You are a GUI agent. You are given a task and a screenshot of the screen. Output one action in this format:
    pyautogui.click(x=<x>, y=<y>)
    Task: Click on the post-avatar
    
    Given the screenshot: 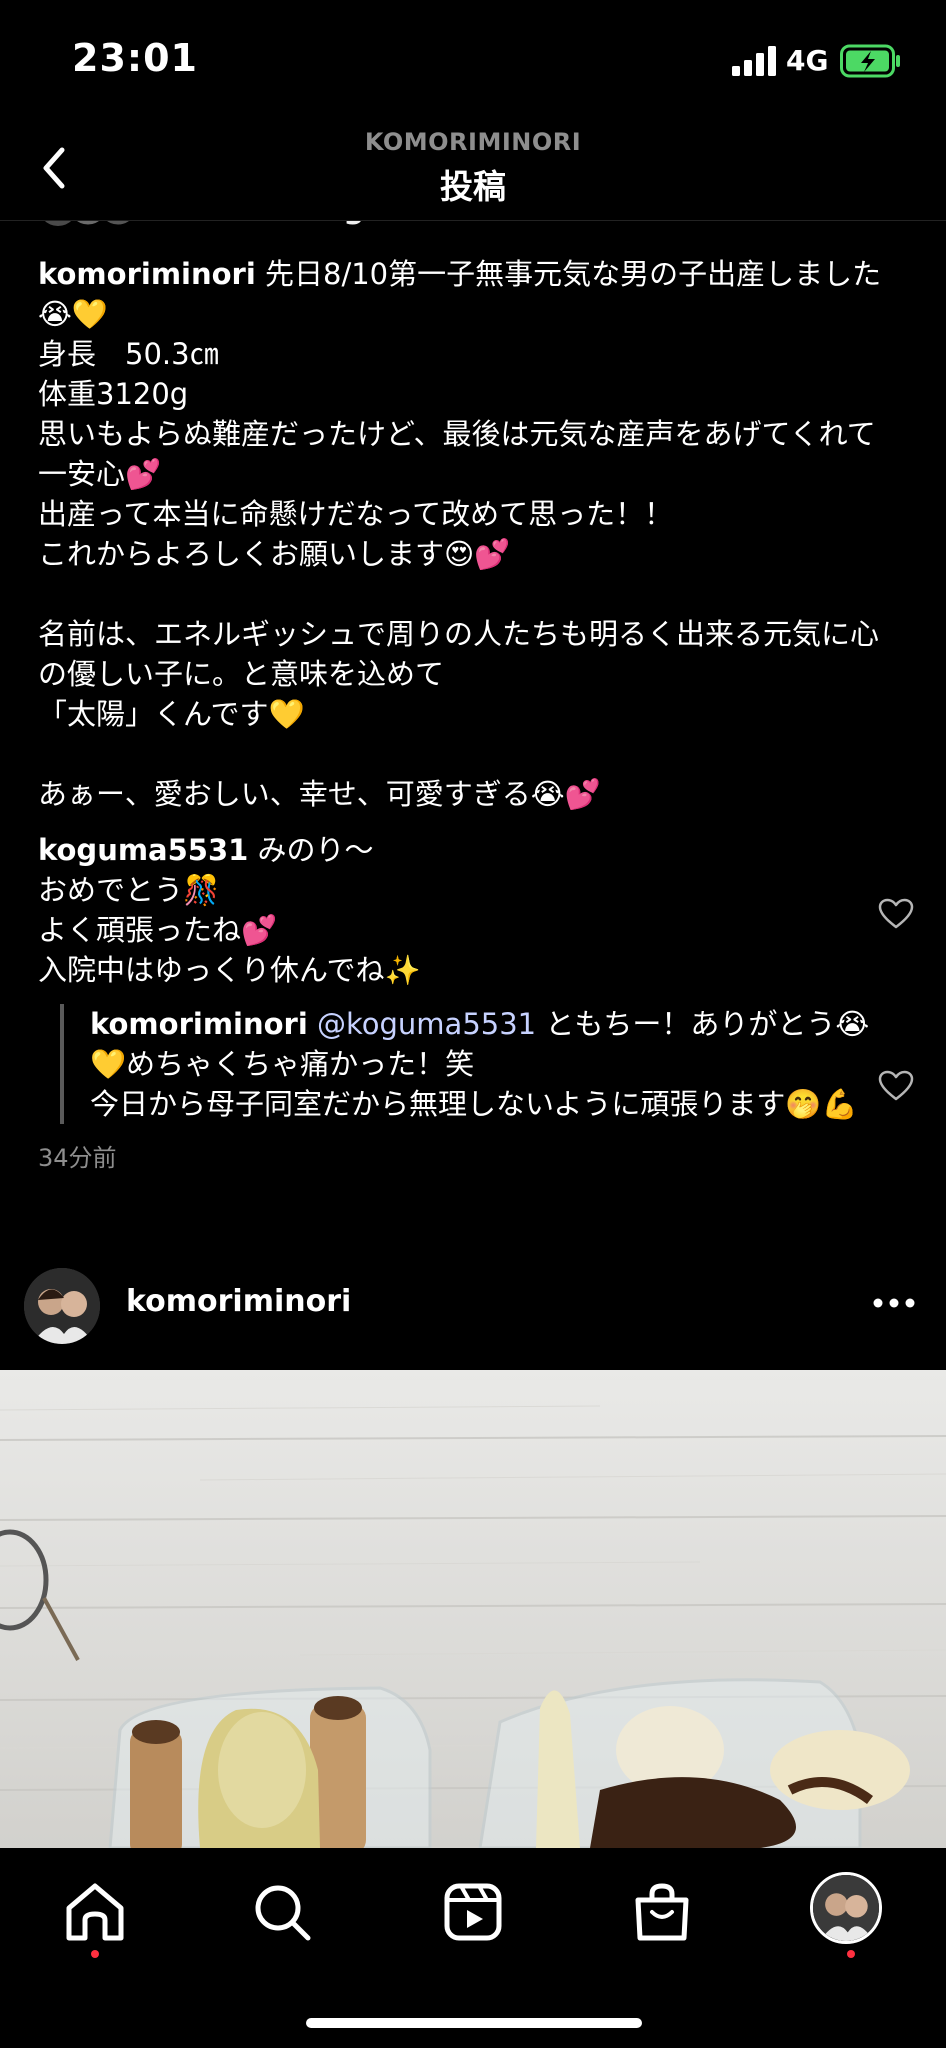 What is the action you would take?
    pyautogui.click(x=62, y=1306)
    